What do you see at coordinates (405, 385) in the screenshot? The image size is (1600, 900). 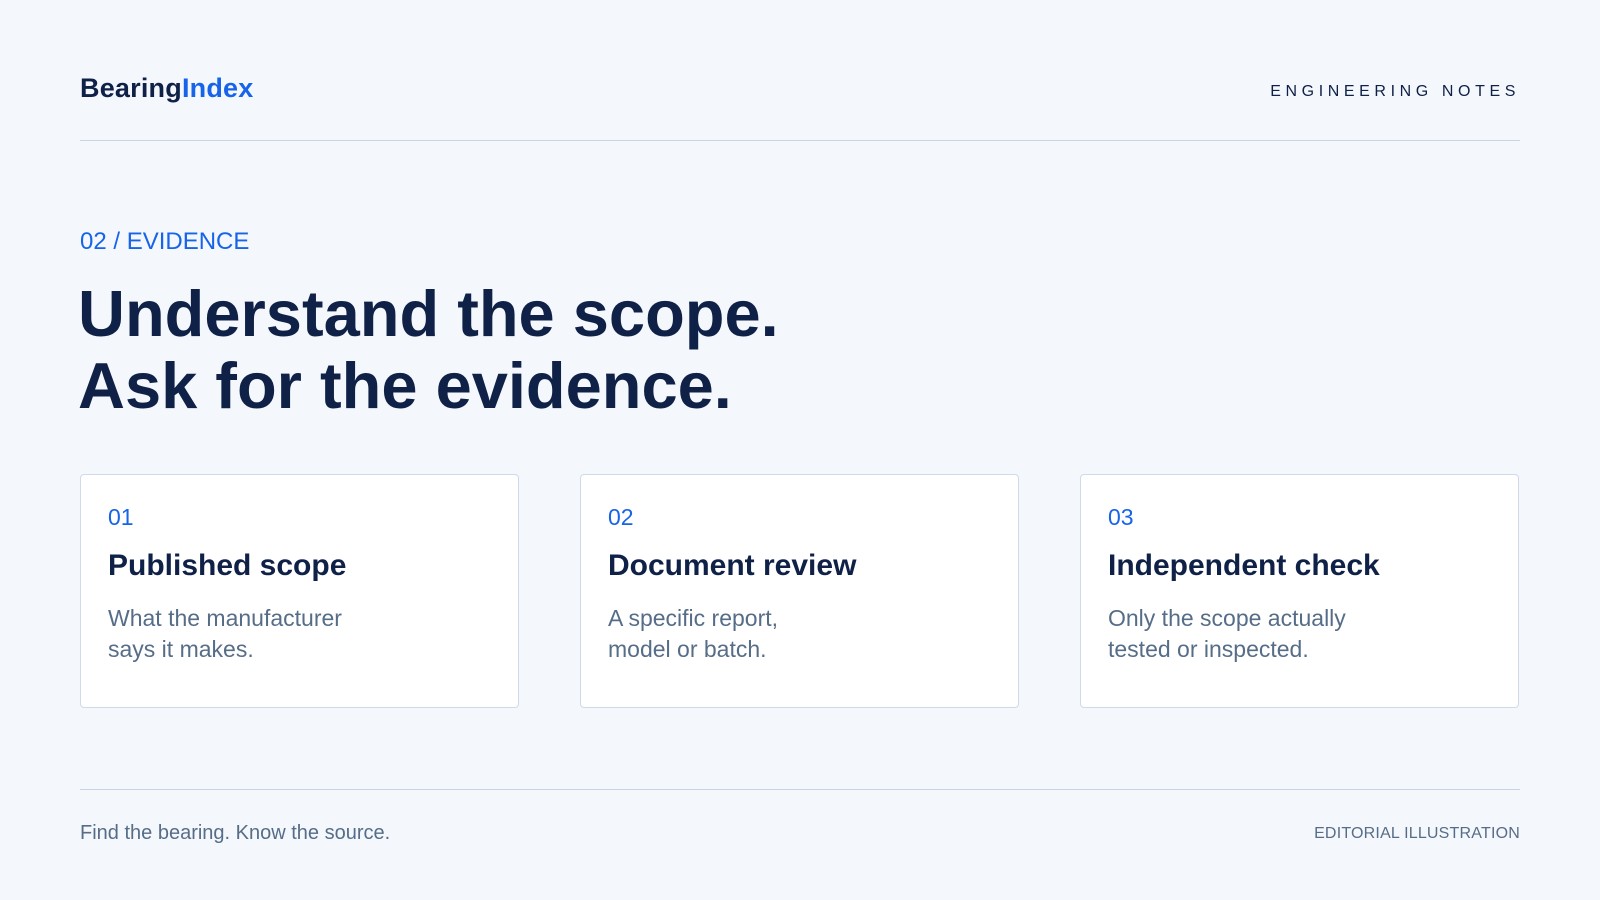 I see `headline-line-2: Ask for the evidence.` at bounding box center [405, 385].